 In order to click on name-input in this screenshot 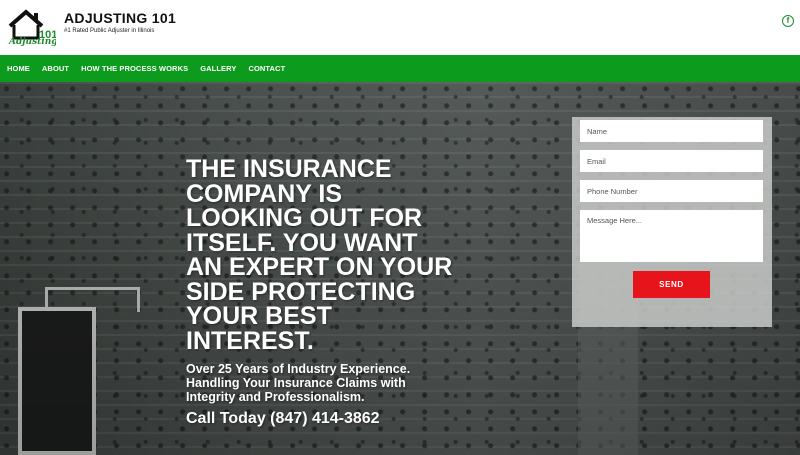, I will do `click(671, 131)`.